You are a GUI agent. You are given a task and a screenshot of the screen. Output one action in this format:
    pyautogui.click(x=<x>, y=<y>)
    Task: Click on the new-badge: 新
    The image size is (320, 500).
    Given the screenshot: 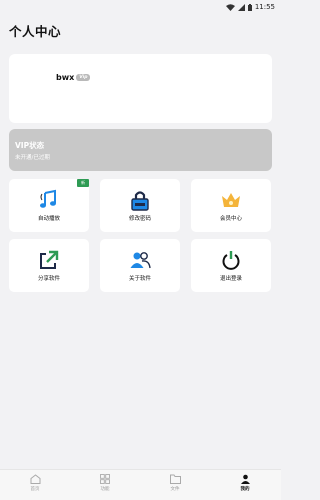 What is the action you would take?
    pyautogui.click(x=83, y=183)
    